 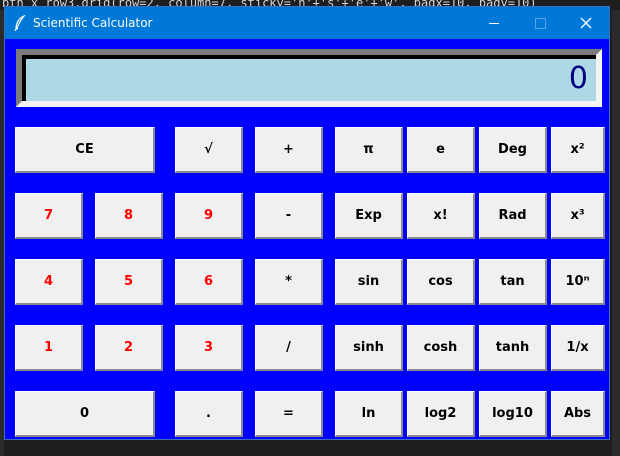 What do you see at coordinates (578, 414) in the screenshot?
I see `abs-button: Abs` at bounding box center [578, 414].